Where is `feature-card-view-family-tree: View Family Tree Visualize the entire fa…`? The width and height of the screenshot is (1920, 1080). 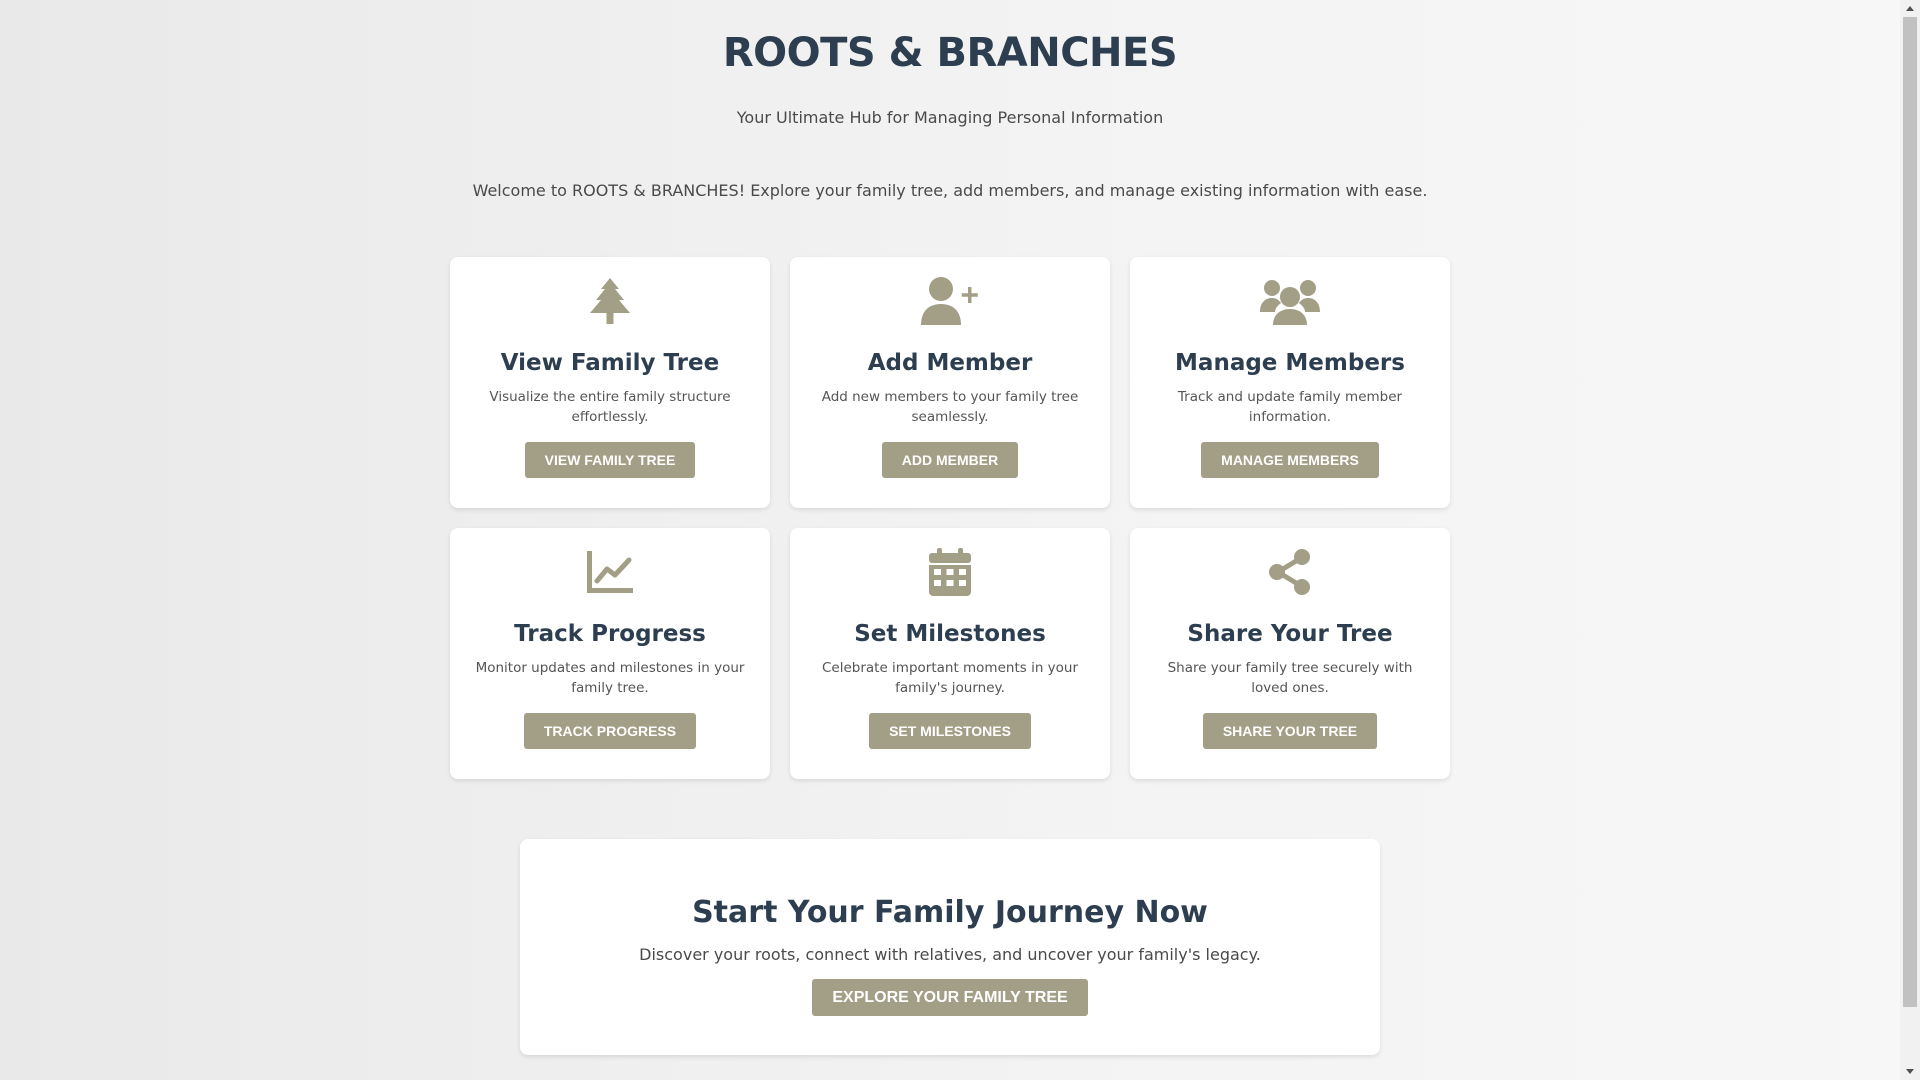 feature-card-view-family-tree: View Family Tree Visualize the entire fa… is located at coordinates (610, 382).